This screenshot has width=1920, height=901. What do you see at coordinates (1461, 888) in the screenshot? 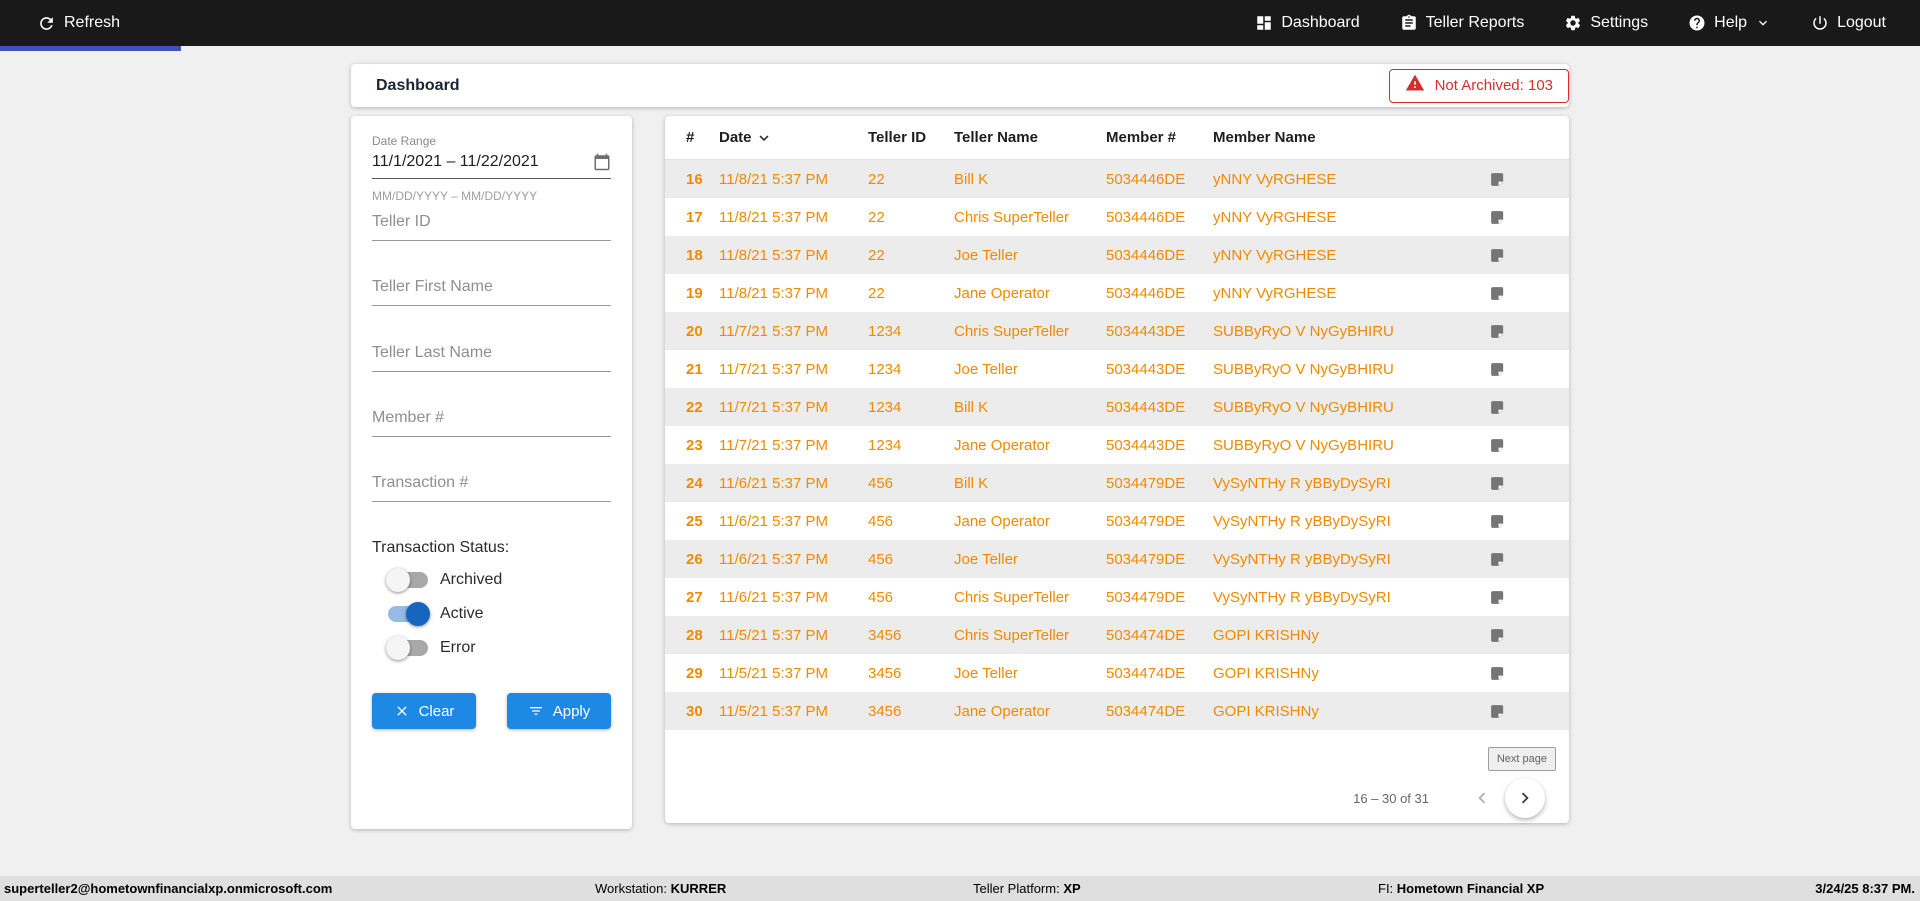
I see `financial-institution-info: FI: Hometown Financial XP` at bounding box center [1461, 888].